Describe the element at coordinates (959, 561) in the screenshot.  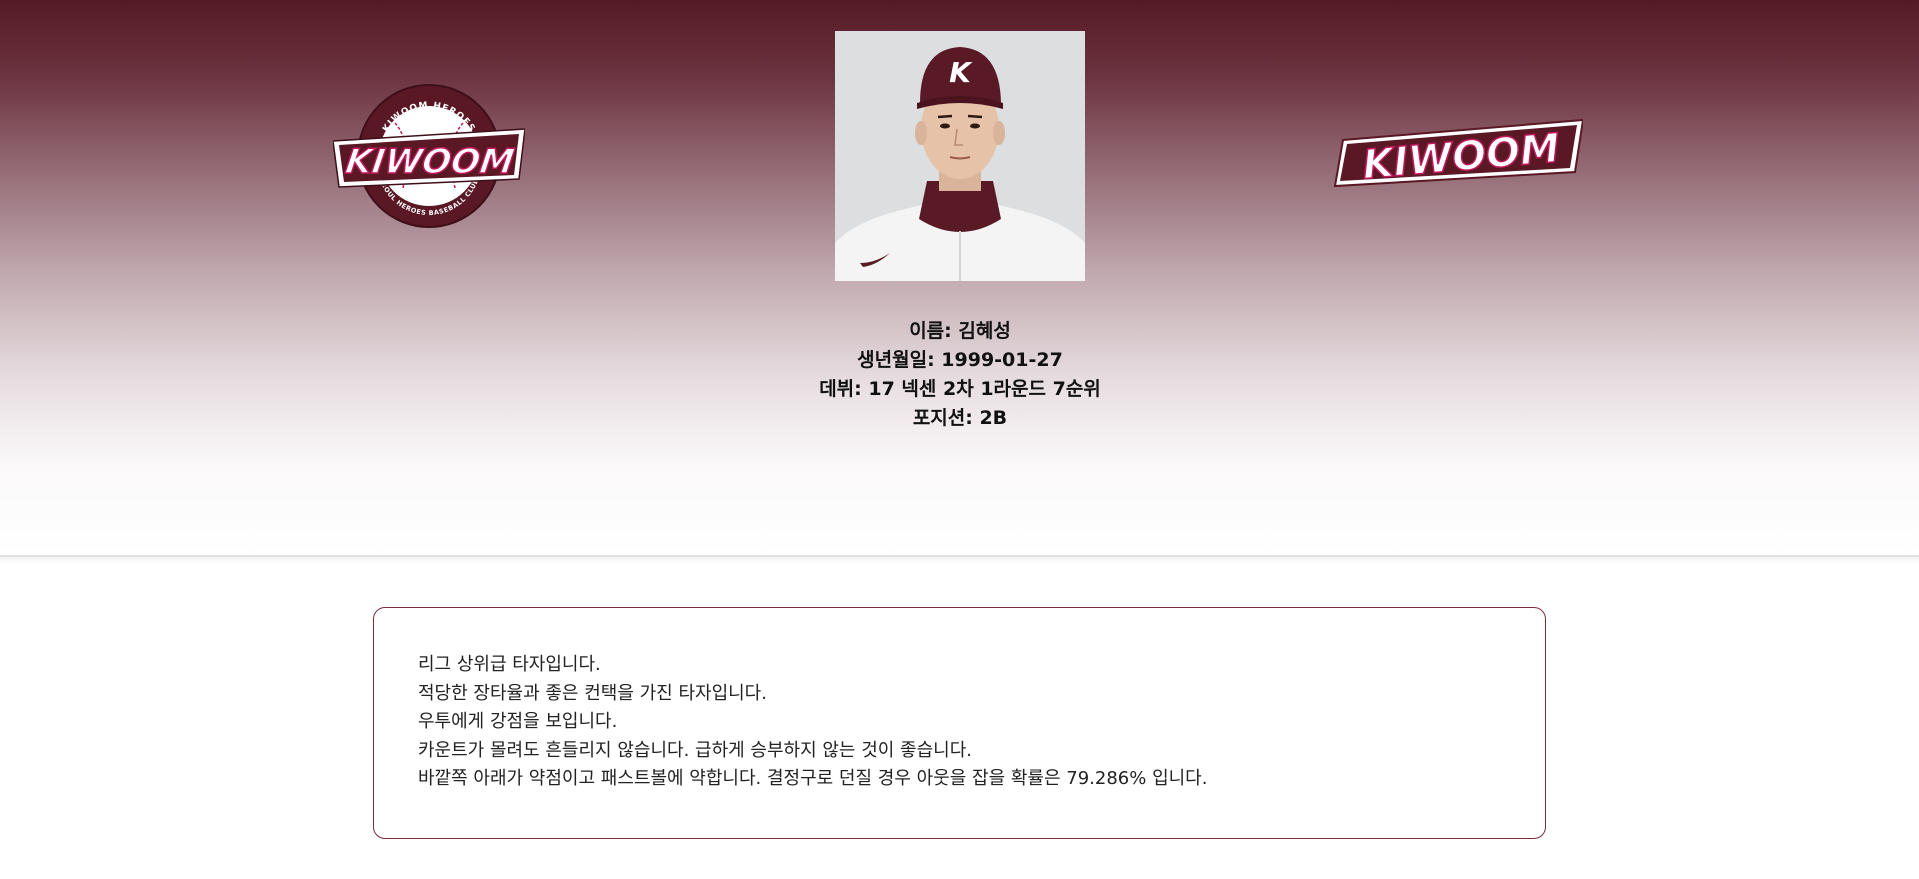
I see `header-divider-shadow` at that location.